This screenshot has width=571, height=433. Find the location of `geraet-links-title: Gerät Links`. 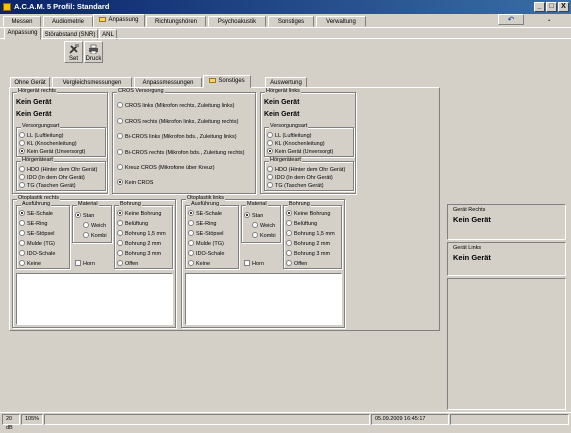

geraet-links-title: Gerät Links is located at coordinates (467, 248).